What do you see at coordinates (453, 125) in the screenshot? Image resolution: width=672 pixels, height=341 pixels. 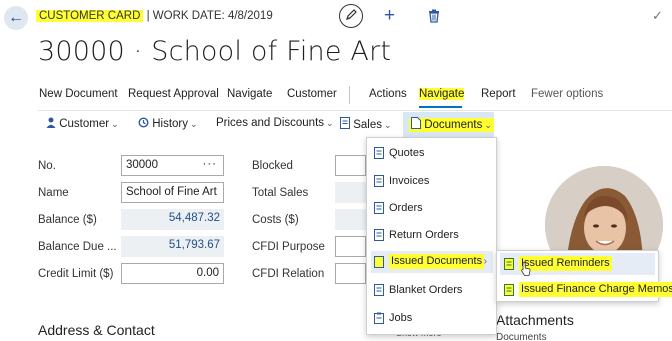 I see `documents-menu-label: Documents` at bounding box center [453, 125].